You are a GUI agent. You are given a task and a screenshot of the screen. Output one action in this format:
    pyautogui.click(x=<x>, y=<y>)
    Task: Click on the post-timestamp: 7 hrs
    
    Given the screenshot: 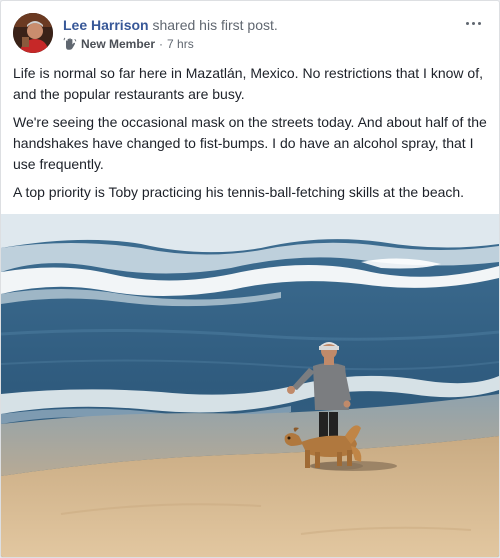 What is the action you would take?
    pyautogui.click(x=180, y=44)
    